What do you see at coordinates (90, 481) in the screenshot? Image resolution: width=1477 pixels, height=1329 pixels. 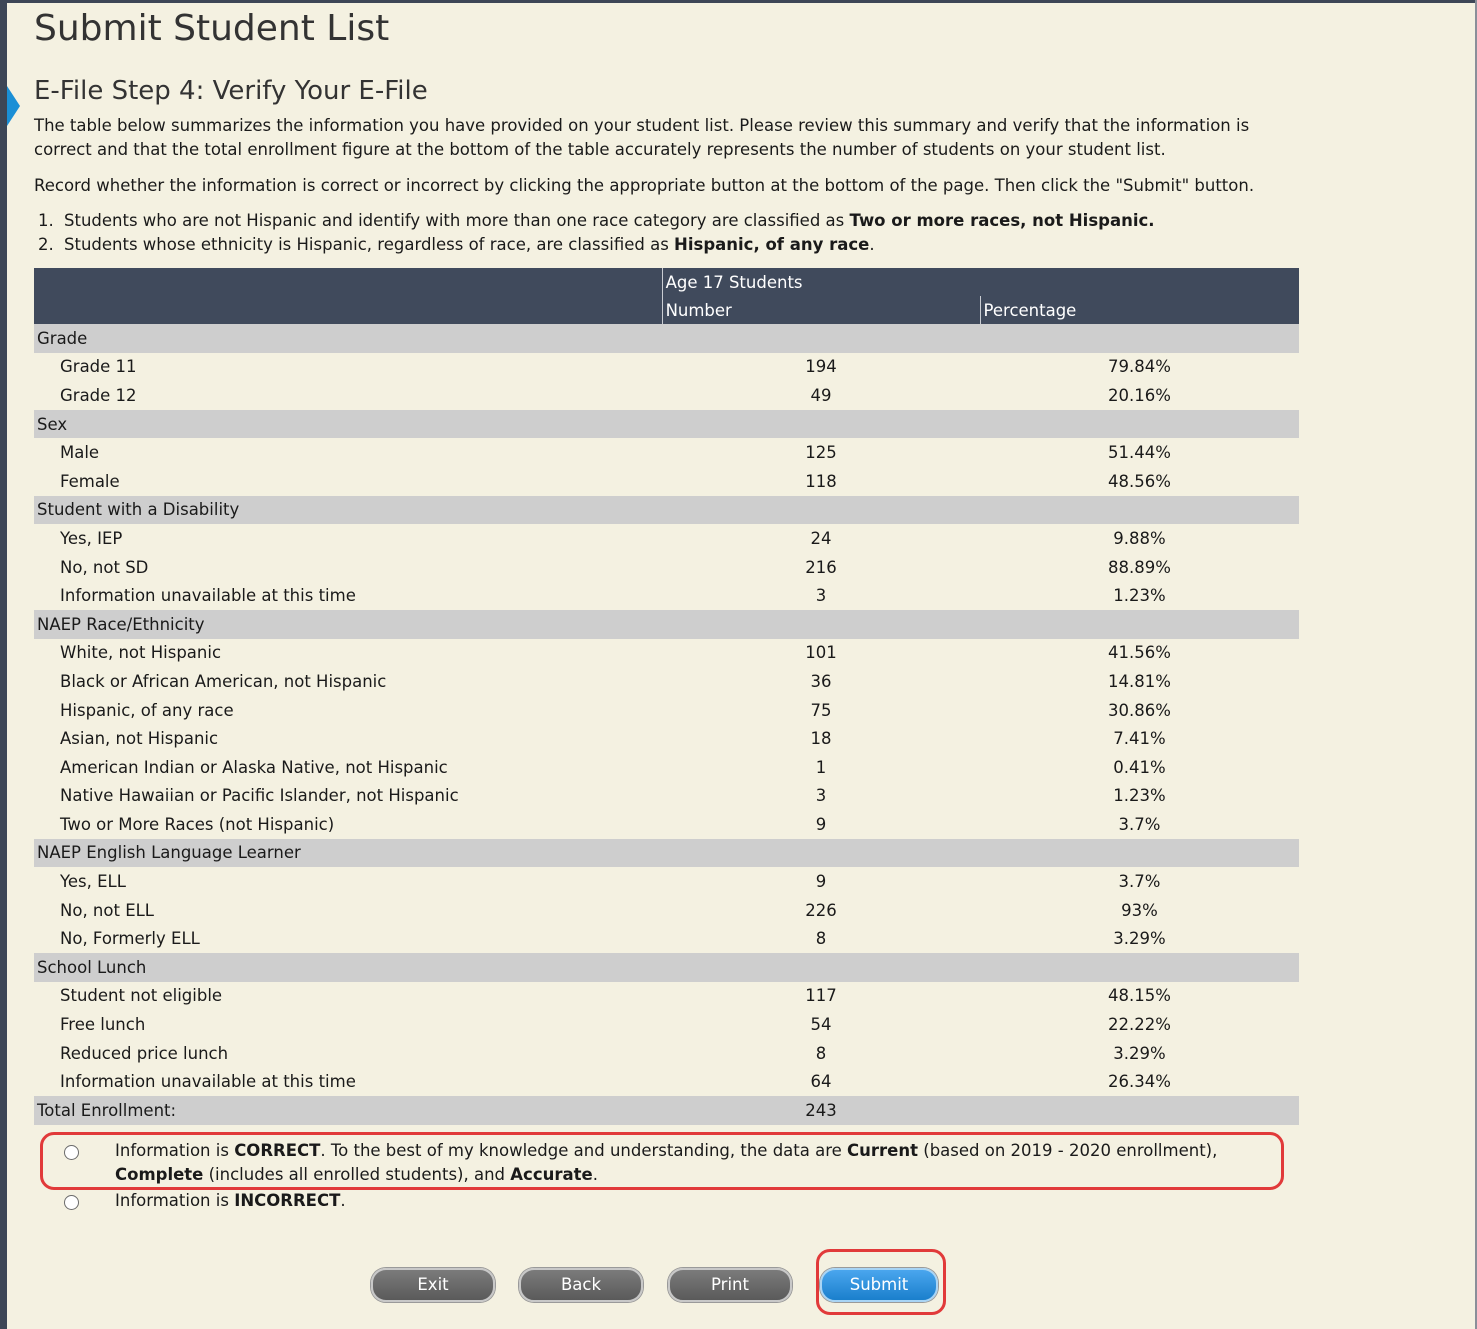 I see `row-label: Female` at bounding box center [90, 481].